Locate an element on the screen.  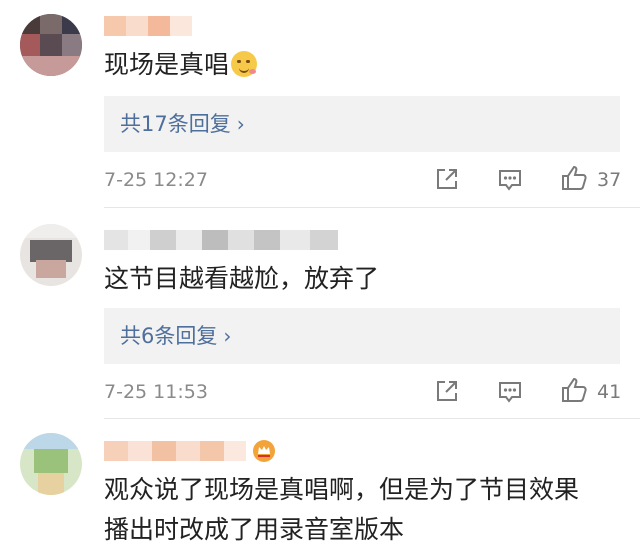
like-count: 37 is located at coordinates (609, 180).